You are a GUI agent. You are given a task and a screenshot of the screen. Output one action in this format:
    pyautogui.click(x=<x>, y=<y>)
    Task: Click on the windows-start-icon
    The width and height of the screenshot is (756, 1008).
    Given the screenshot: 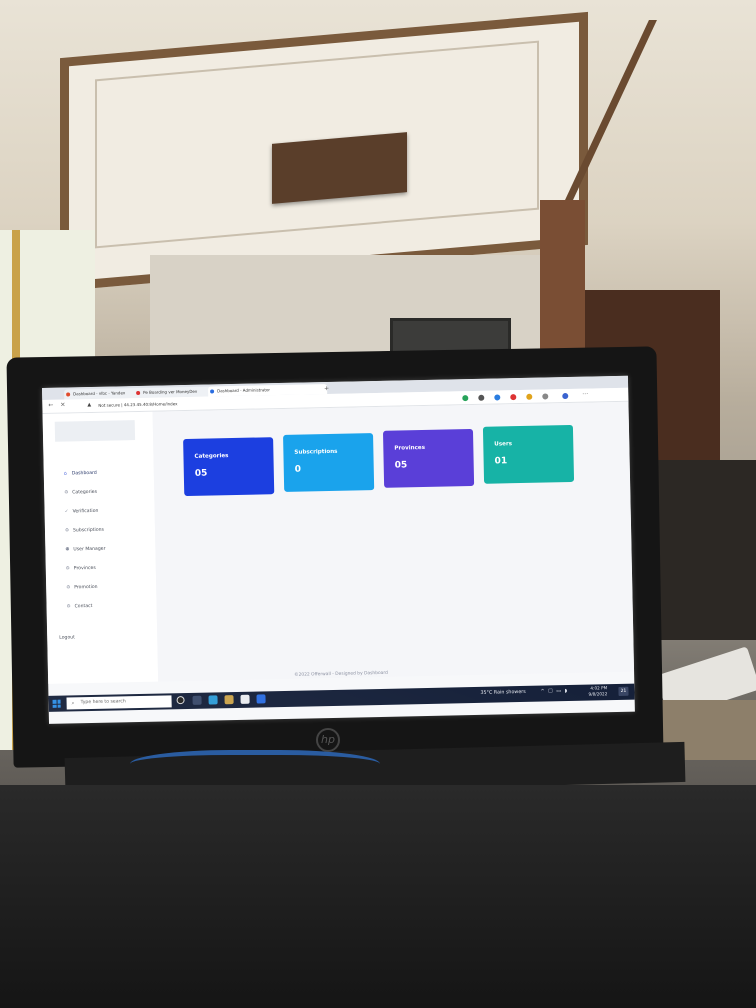 What is the action you would take?
    pyautogui.click(x=56, y=703)
    